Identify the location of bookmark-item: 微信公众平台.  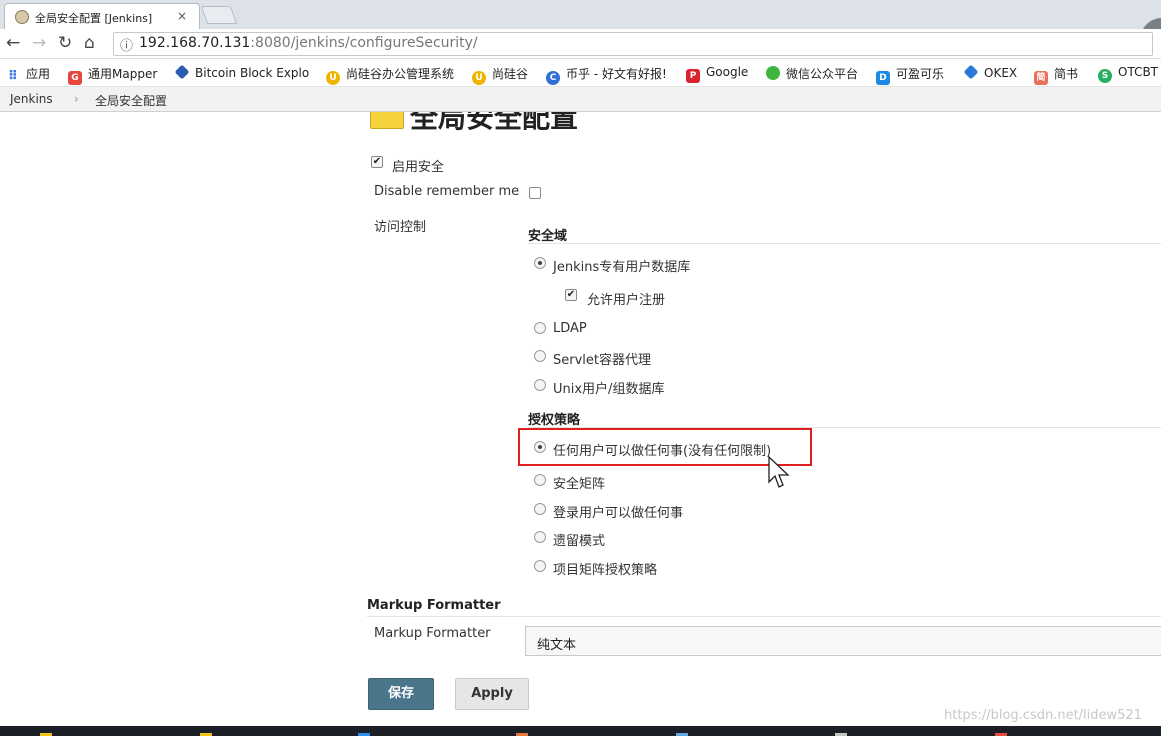
(812, 73).